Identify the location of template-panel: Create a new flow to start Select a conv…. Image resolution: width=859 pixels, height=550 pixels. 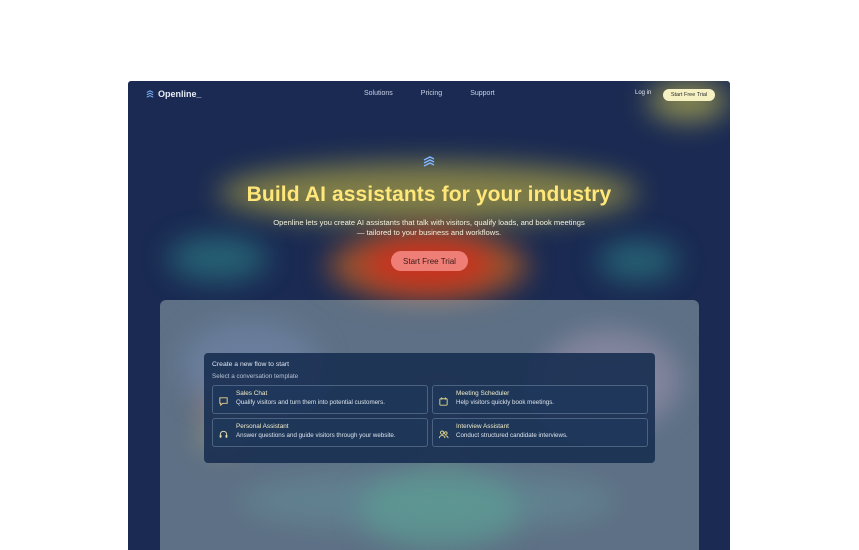
(429, 408).